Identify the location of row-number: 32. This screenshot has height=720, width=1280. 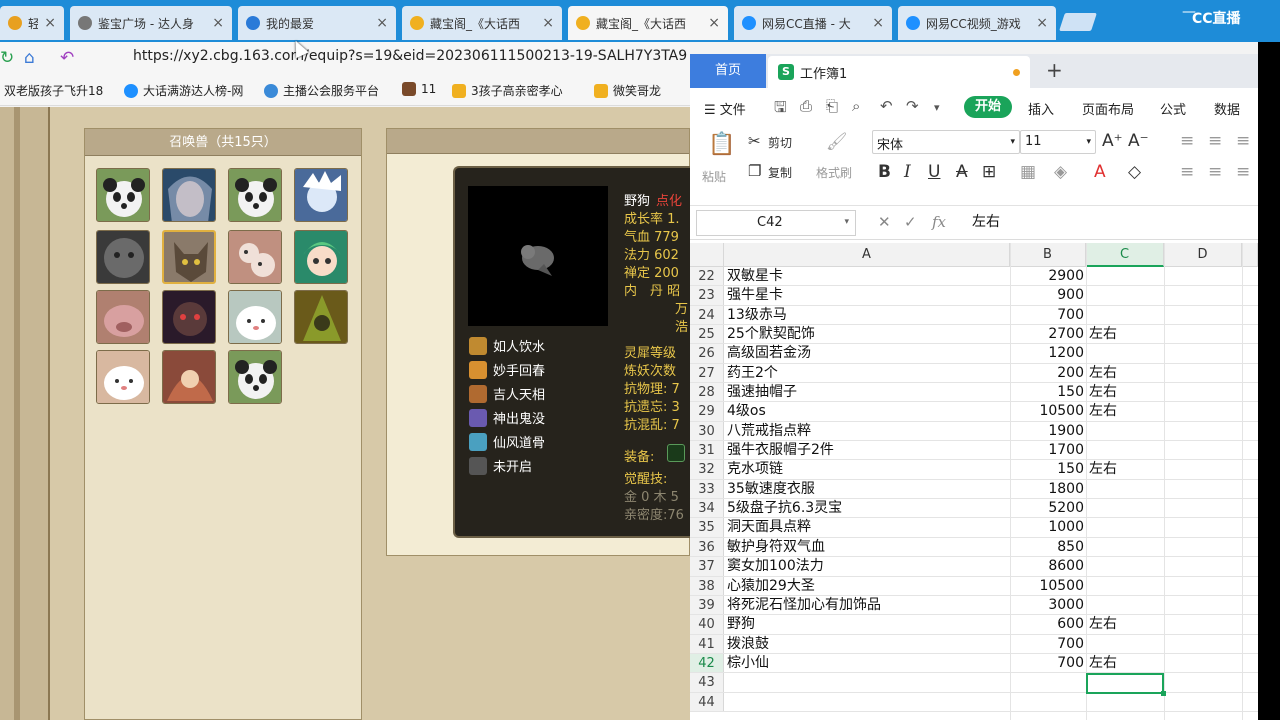
(707, 469).